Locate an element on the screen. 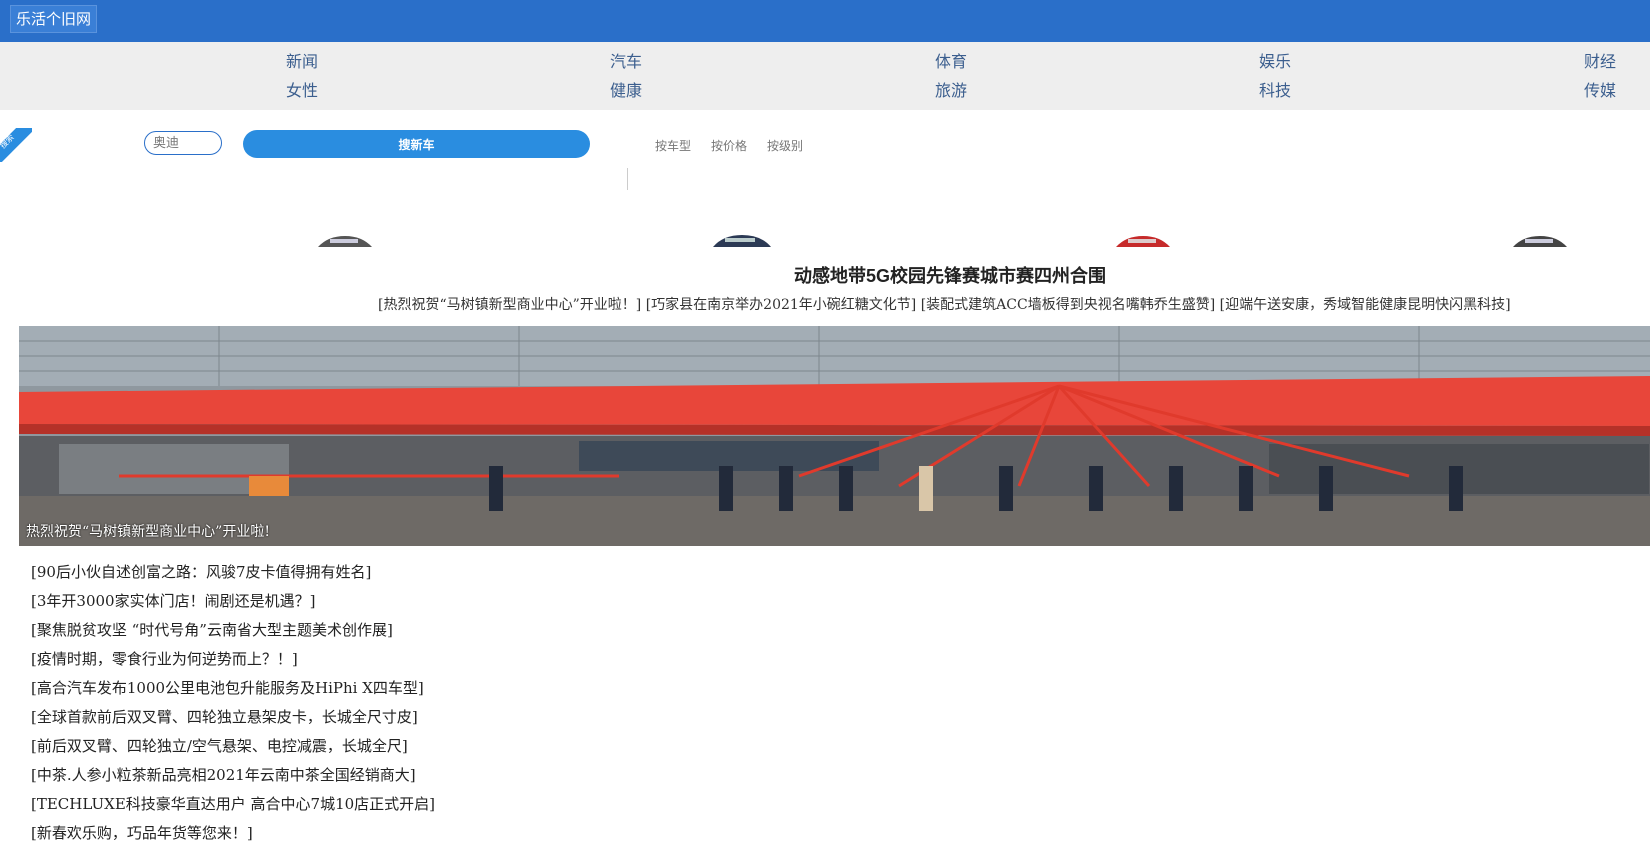 The image size is (1650, 848). search-ribbon: 搜索 is located at coordinates (16, 145).